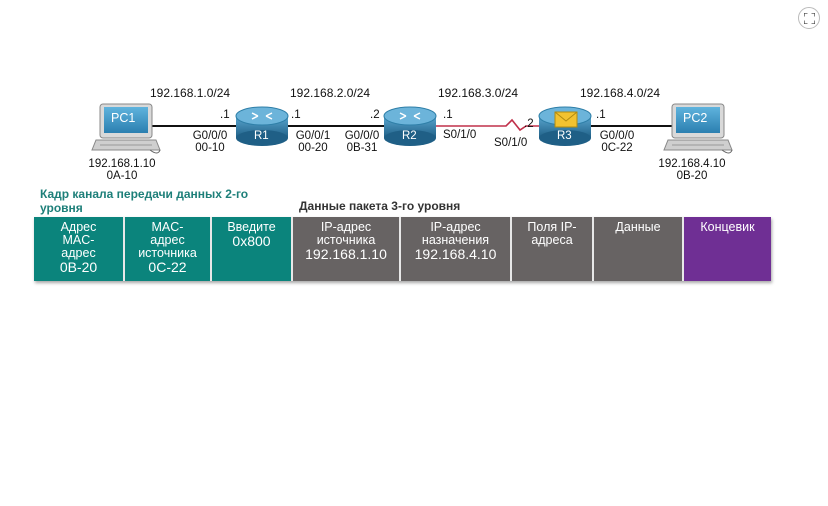  What do you see at coordinates (692, 170) in the screenshot?
I see `pc2-address: 192.168.4.10 0B-20` at bounding box center [692, 170].